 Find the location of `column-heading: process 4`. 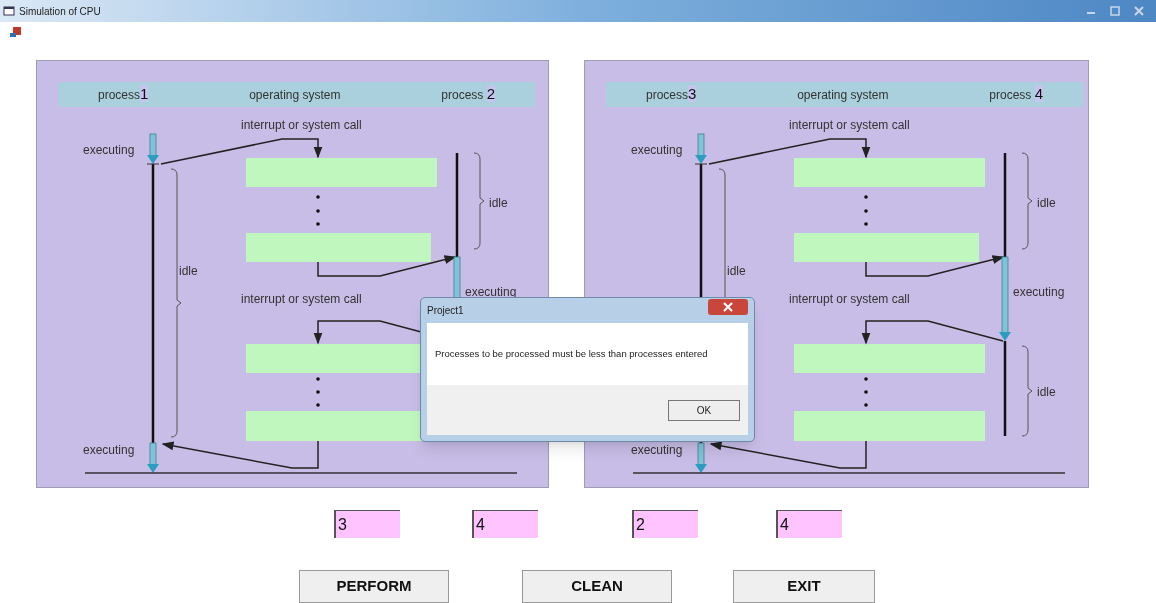

column-heading: process 4 is located at coordinates (1016, 94).